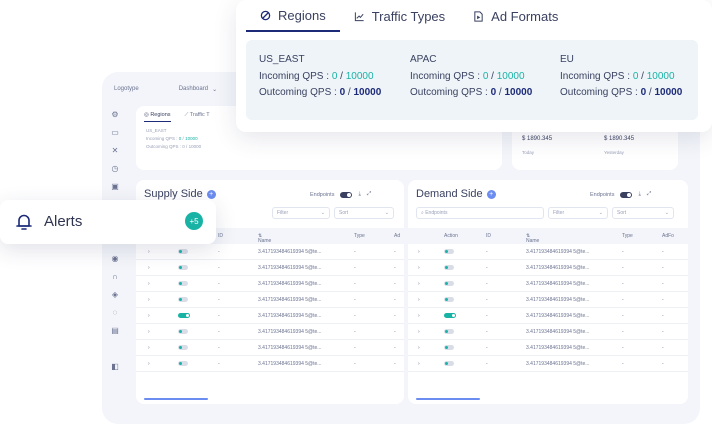 This screenshot has height=426, width=712. Describe the element at coordinates (578, 213) in the screenshot. I see `demand-filter: Filter ⌄` at that location.